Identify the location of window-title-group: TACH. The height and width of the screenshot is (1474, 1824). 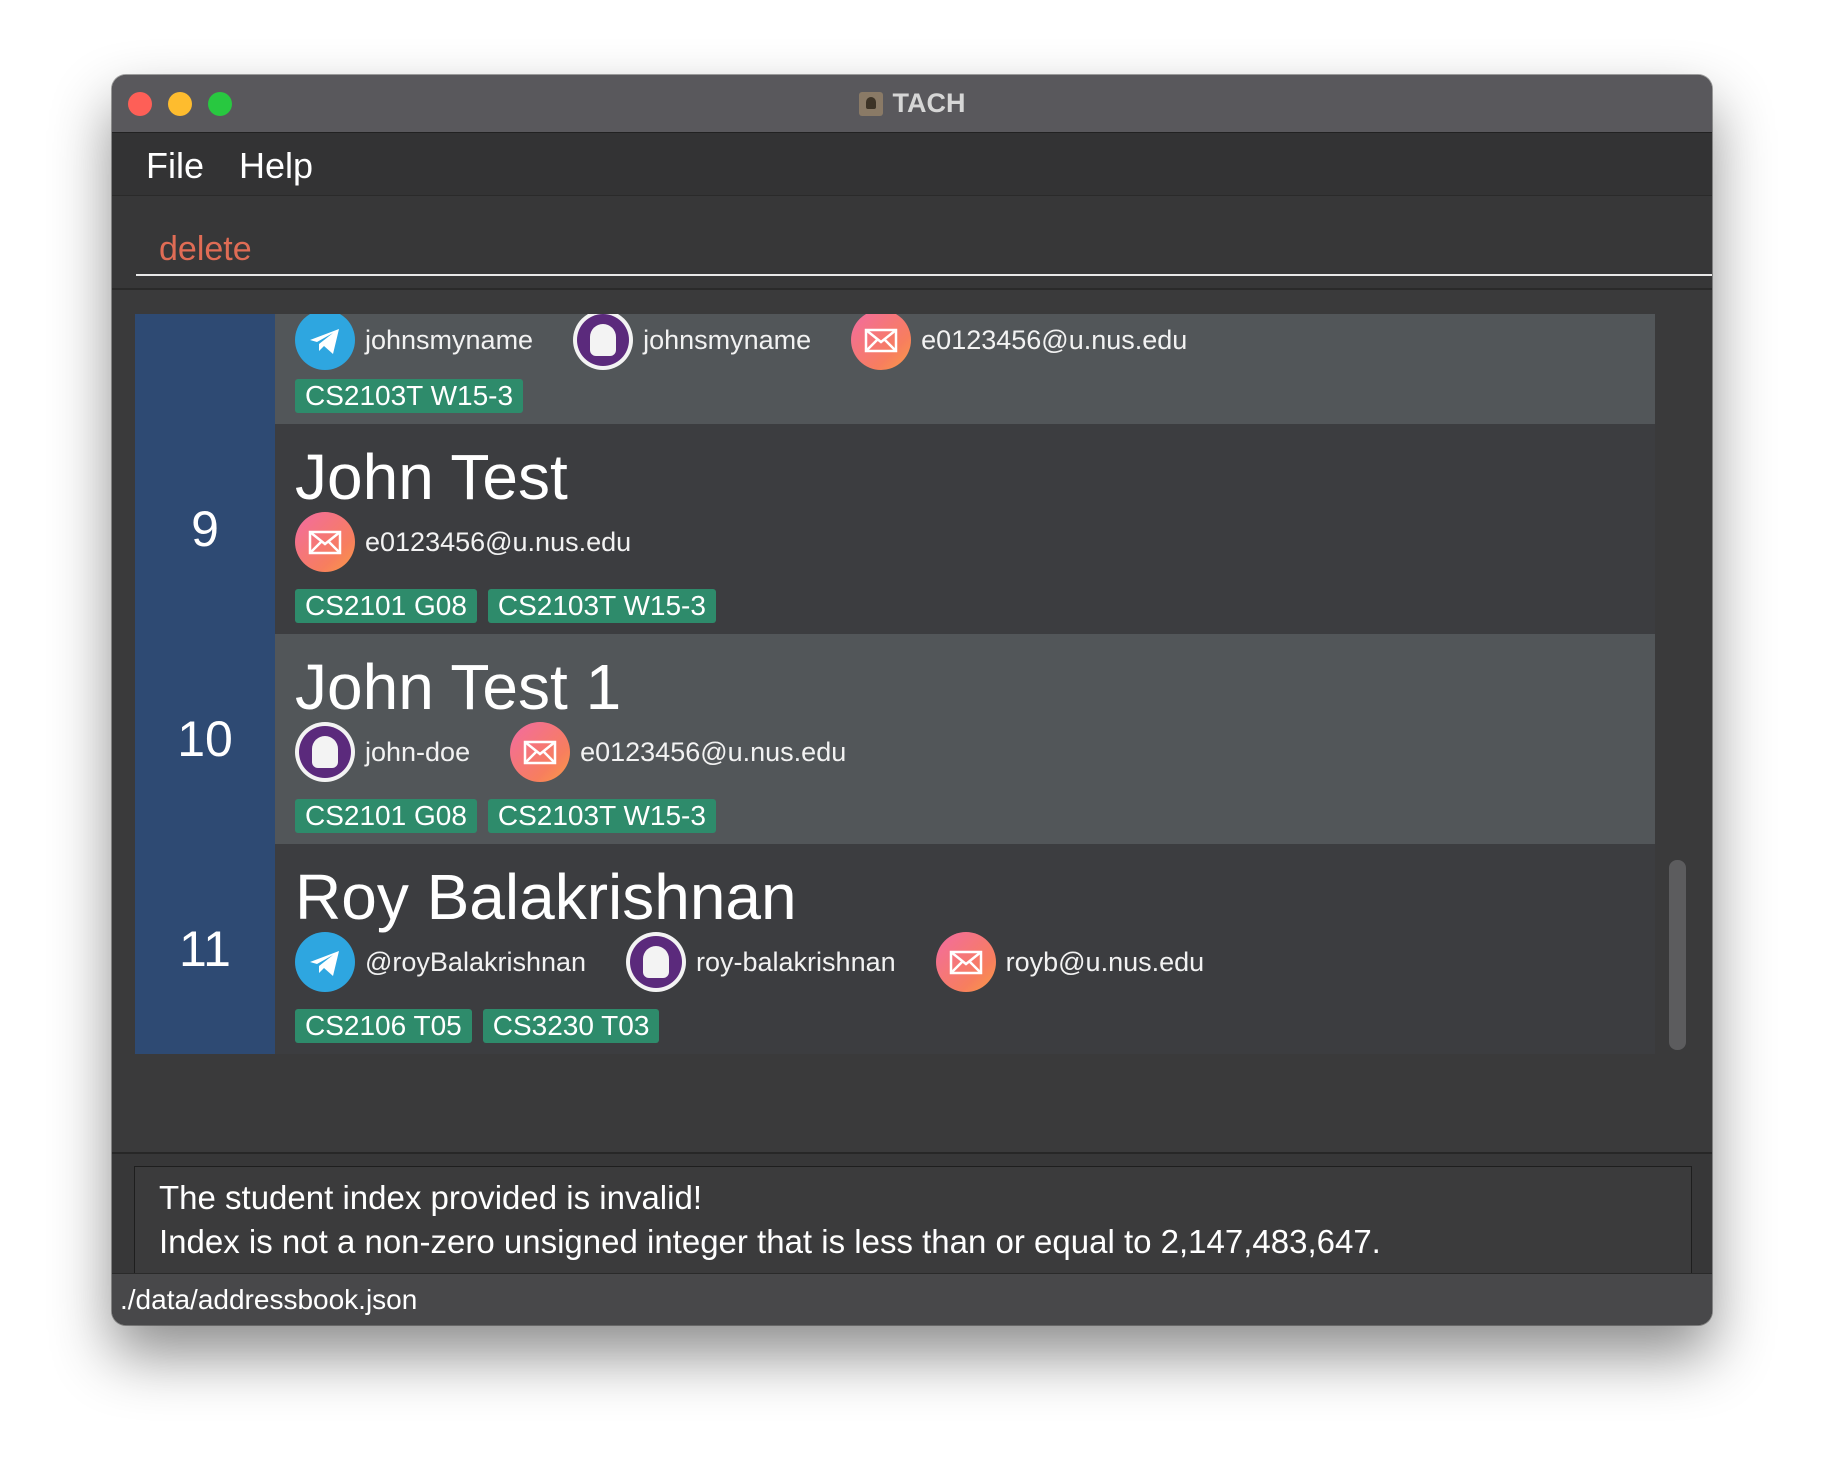
(912, 103).